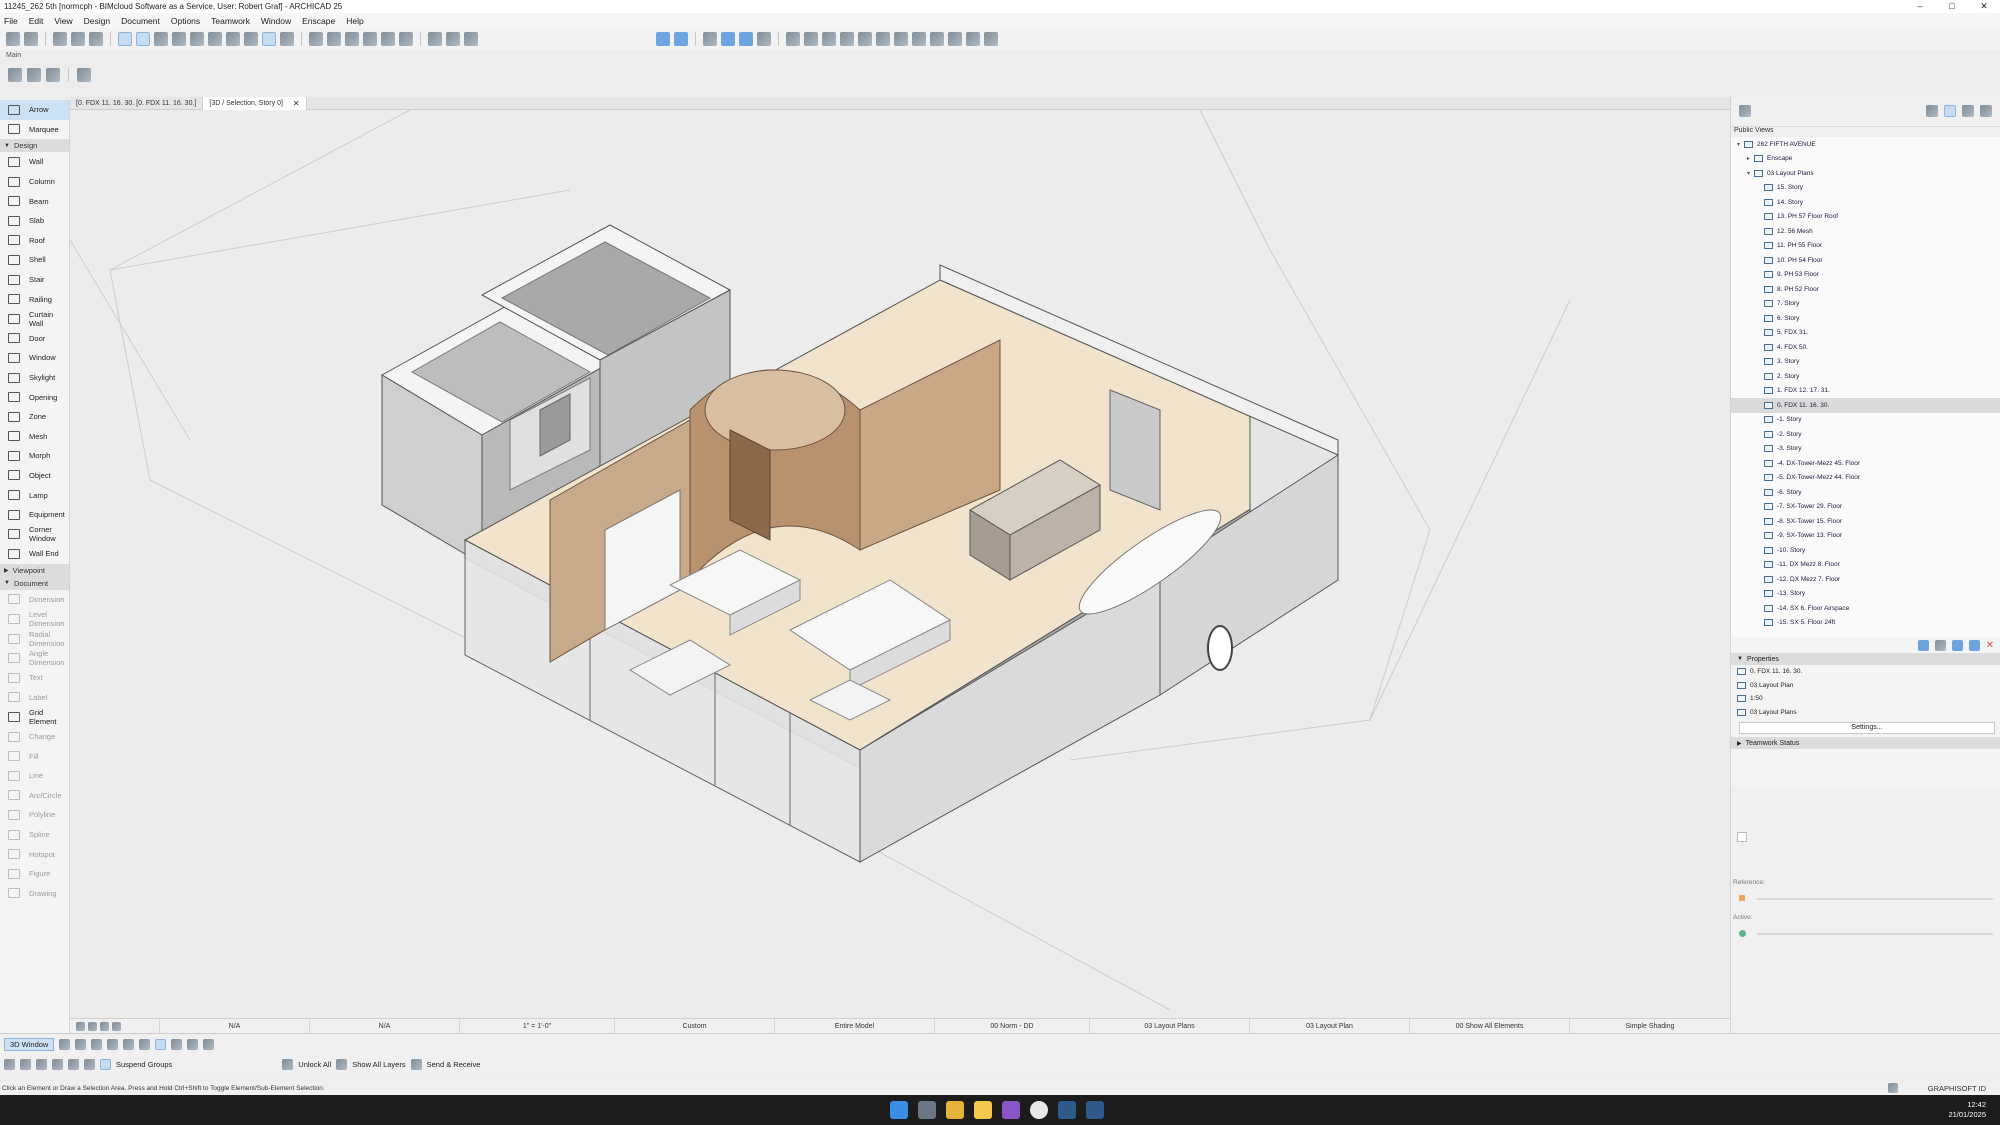 This screenshot has width=2000, height=1125. I want to click on tree-item: -6. Story, so click(1865, 492).